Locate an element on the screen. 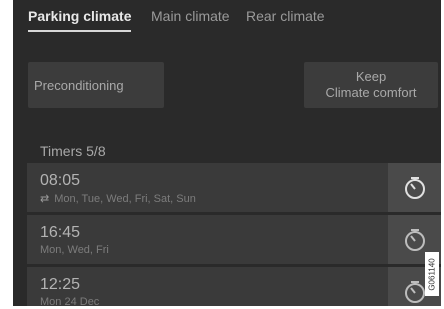 The width and height of the screenshot is (444, 309). timer-toggle-button is located at coordinates (414, 187).